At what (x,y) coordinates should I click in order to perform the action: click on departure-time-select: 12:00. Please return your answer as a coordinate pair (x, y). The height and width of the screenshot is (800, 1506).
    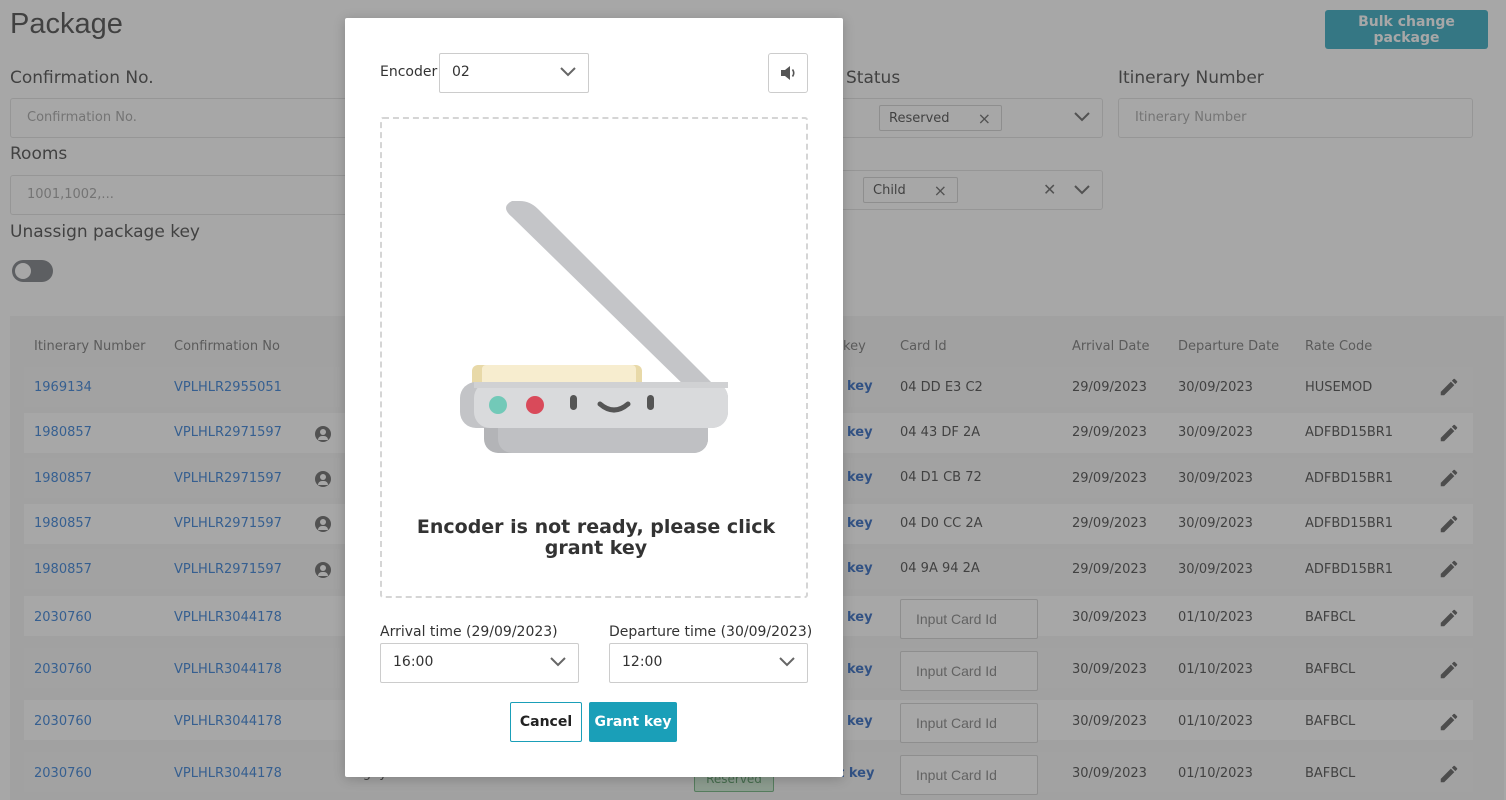
    Looking at the image, I should click on (708, 663).